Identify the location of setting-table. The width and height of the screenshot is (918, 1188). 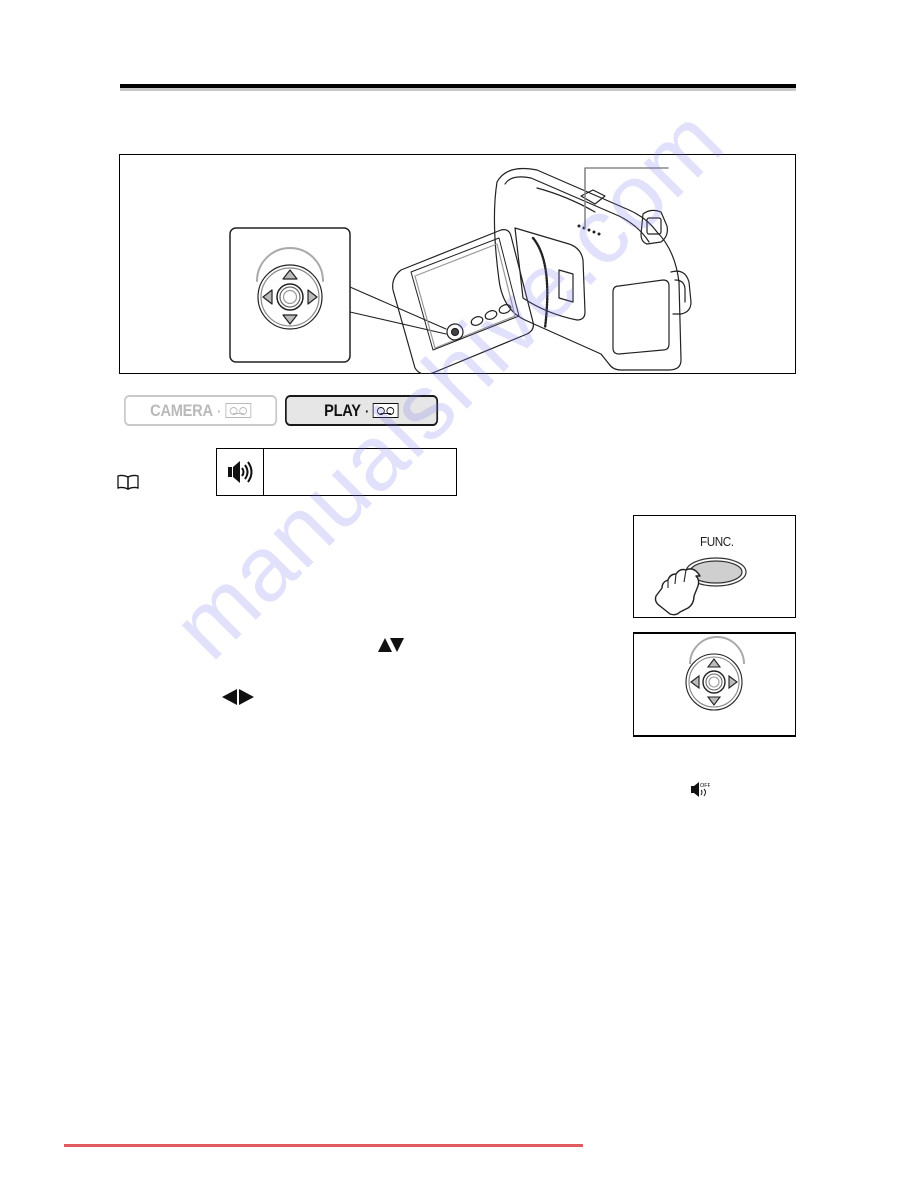
(336, 472).